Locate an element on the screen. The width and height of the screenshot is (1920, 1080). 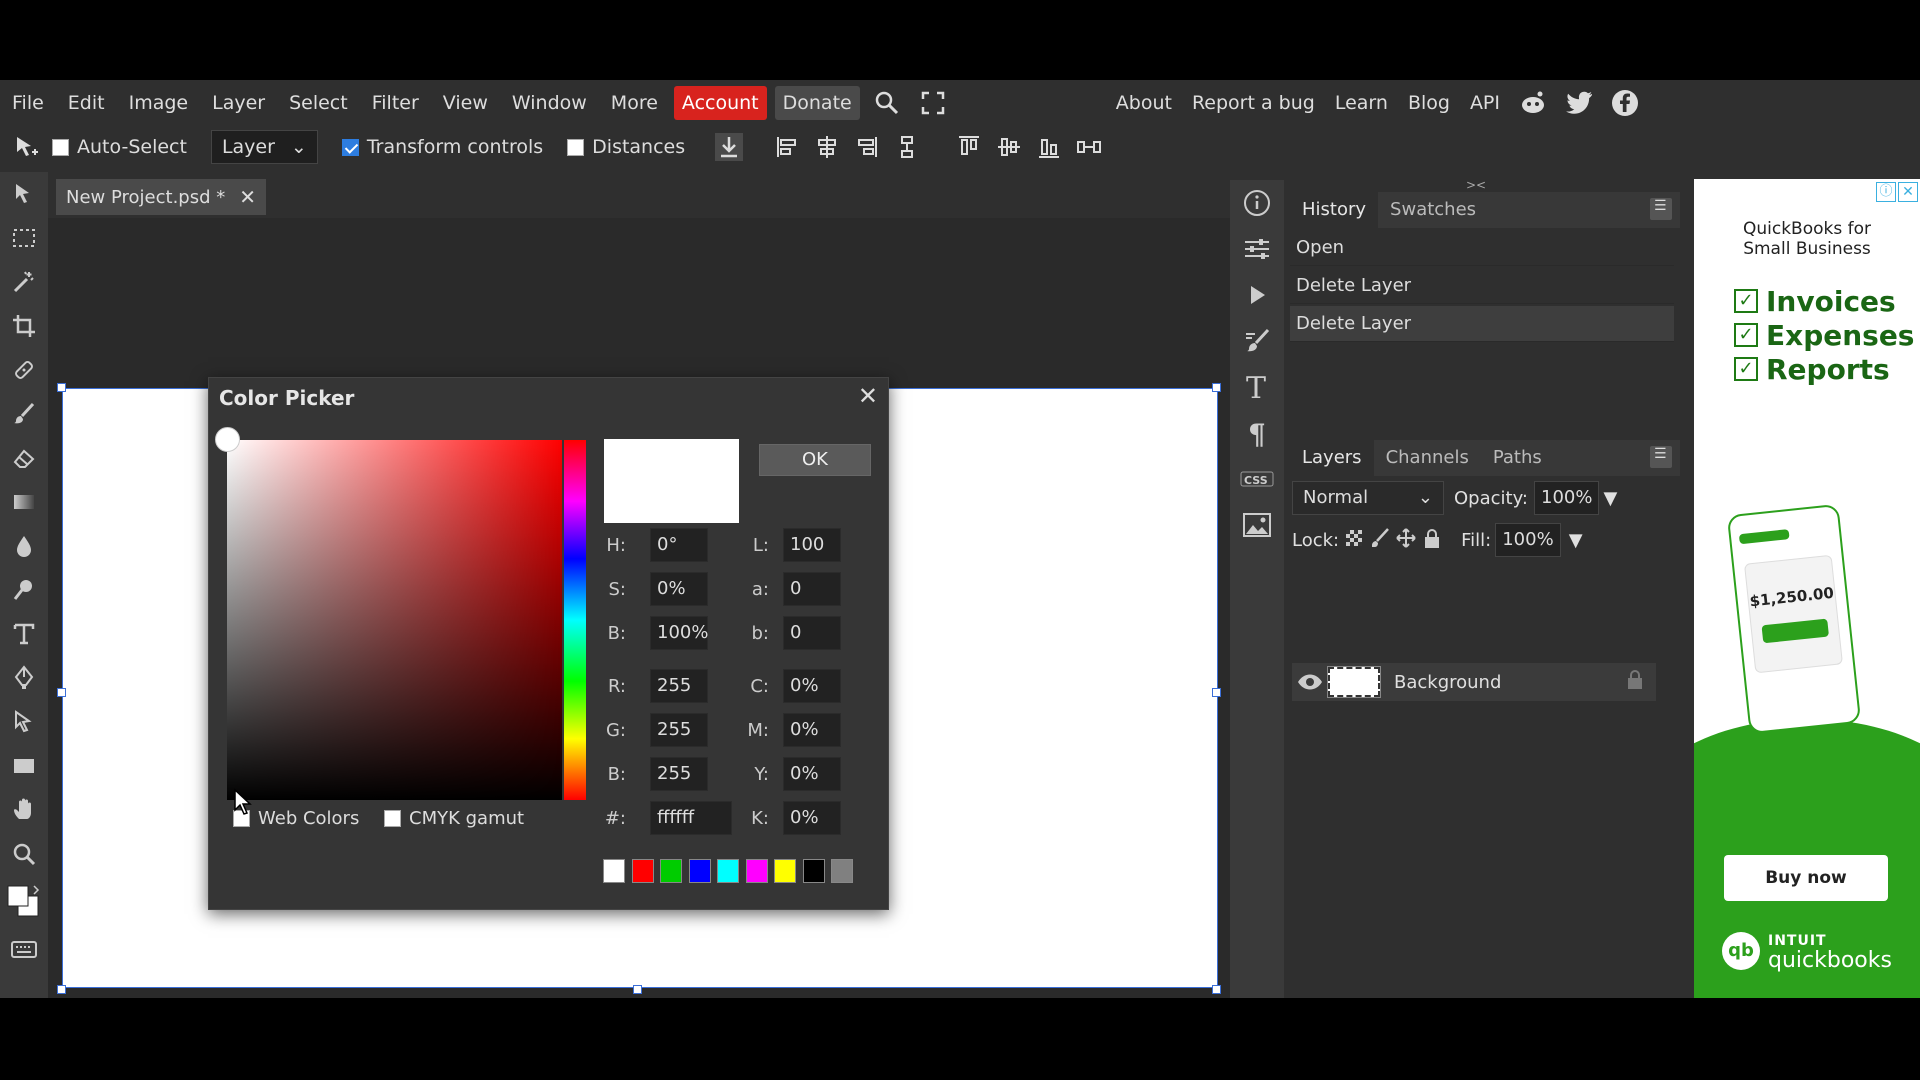
menu-file: File is located at coordinates (28, 103).